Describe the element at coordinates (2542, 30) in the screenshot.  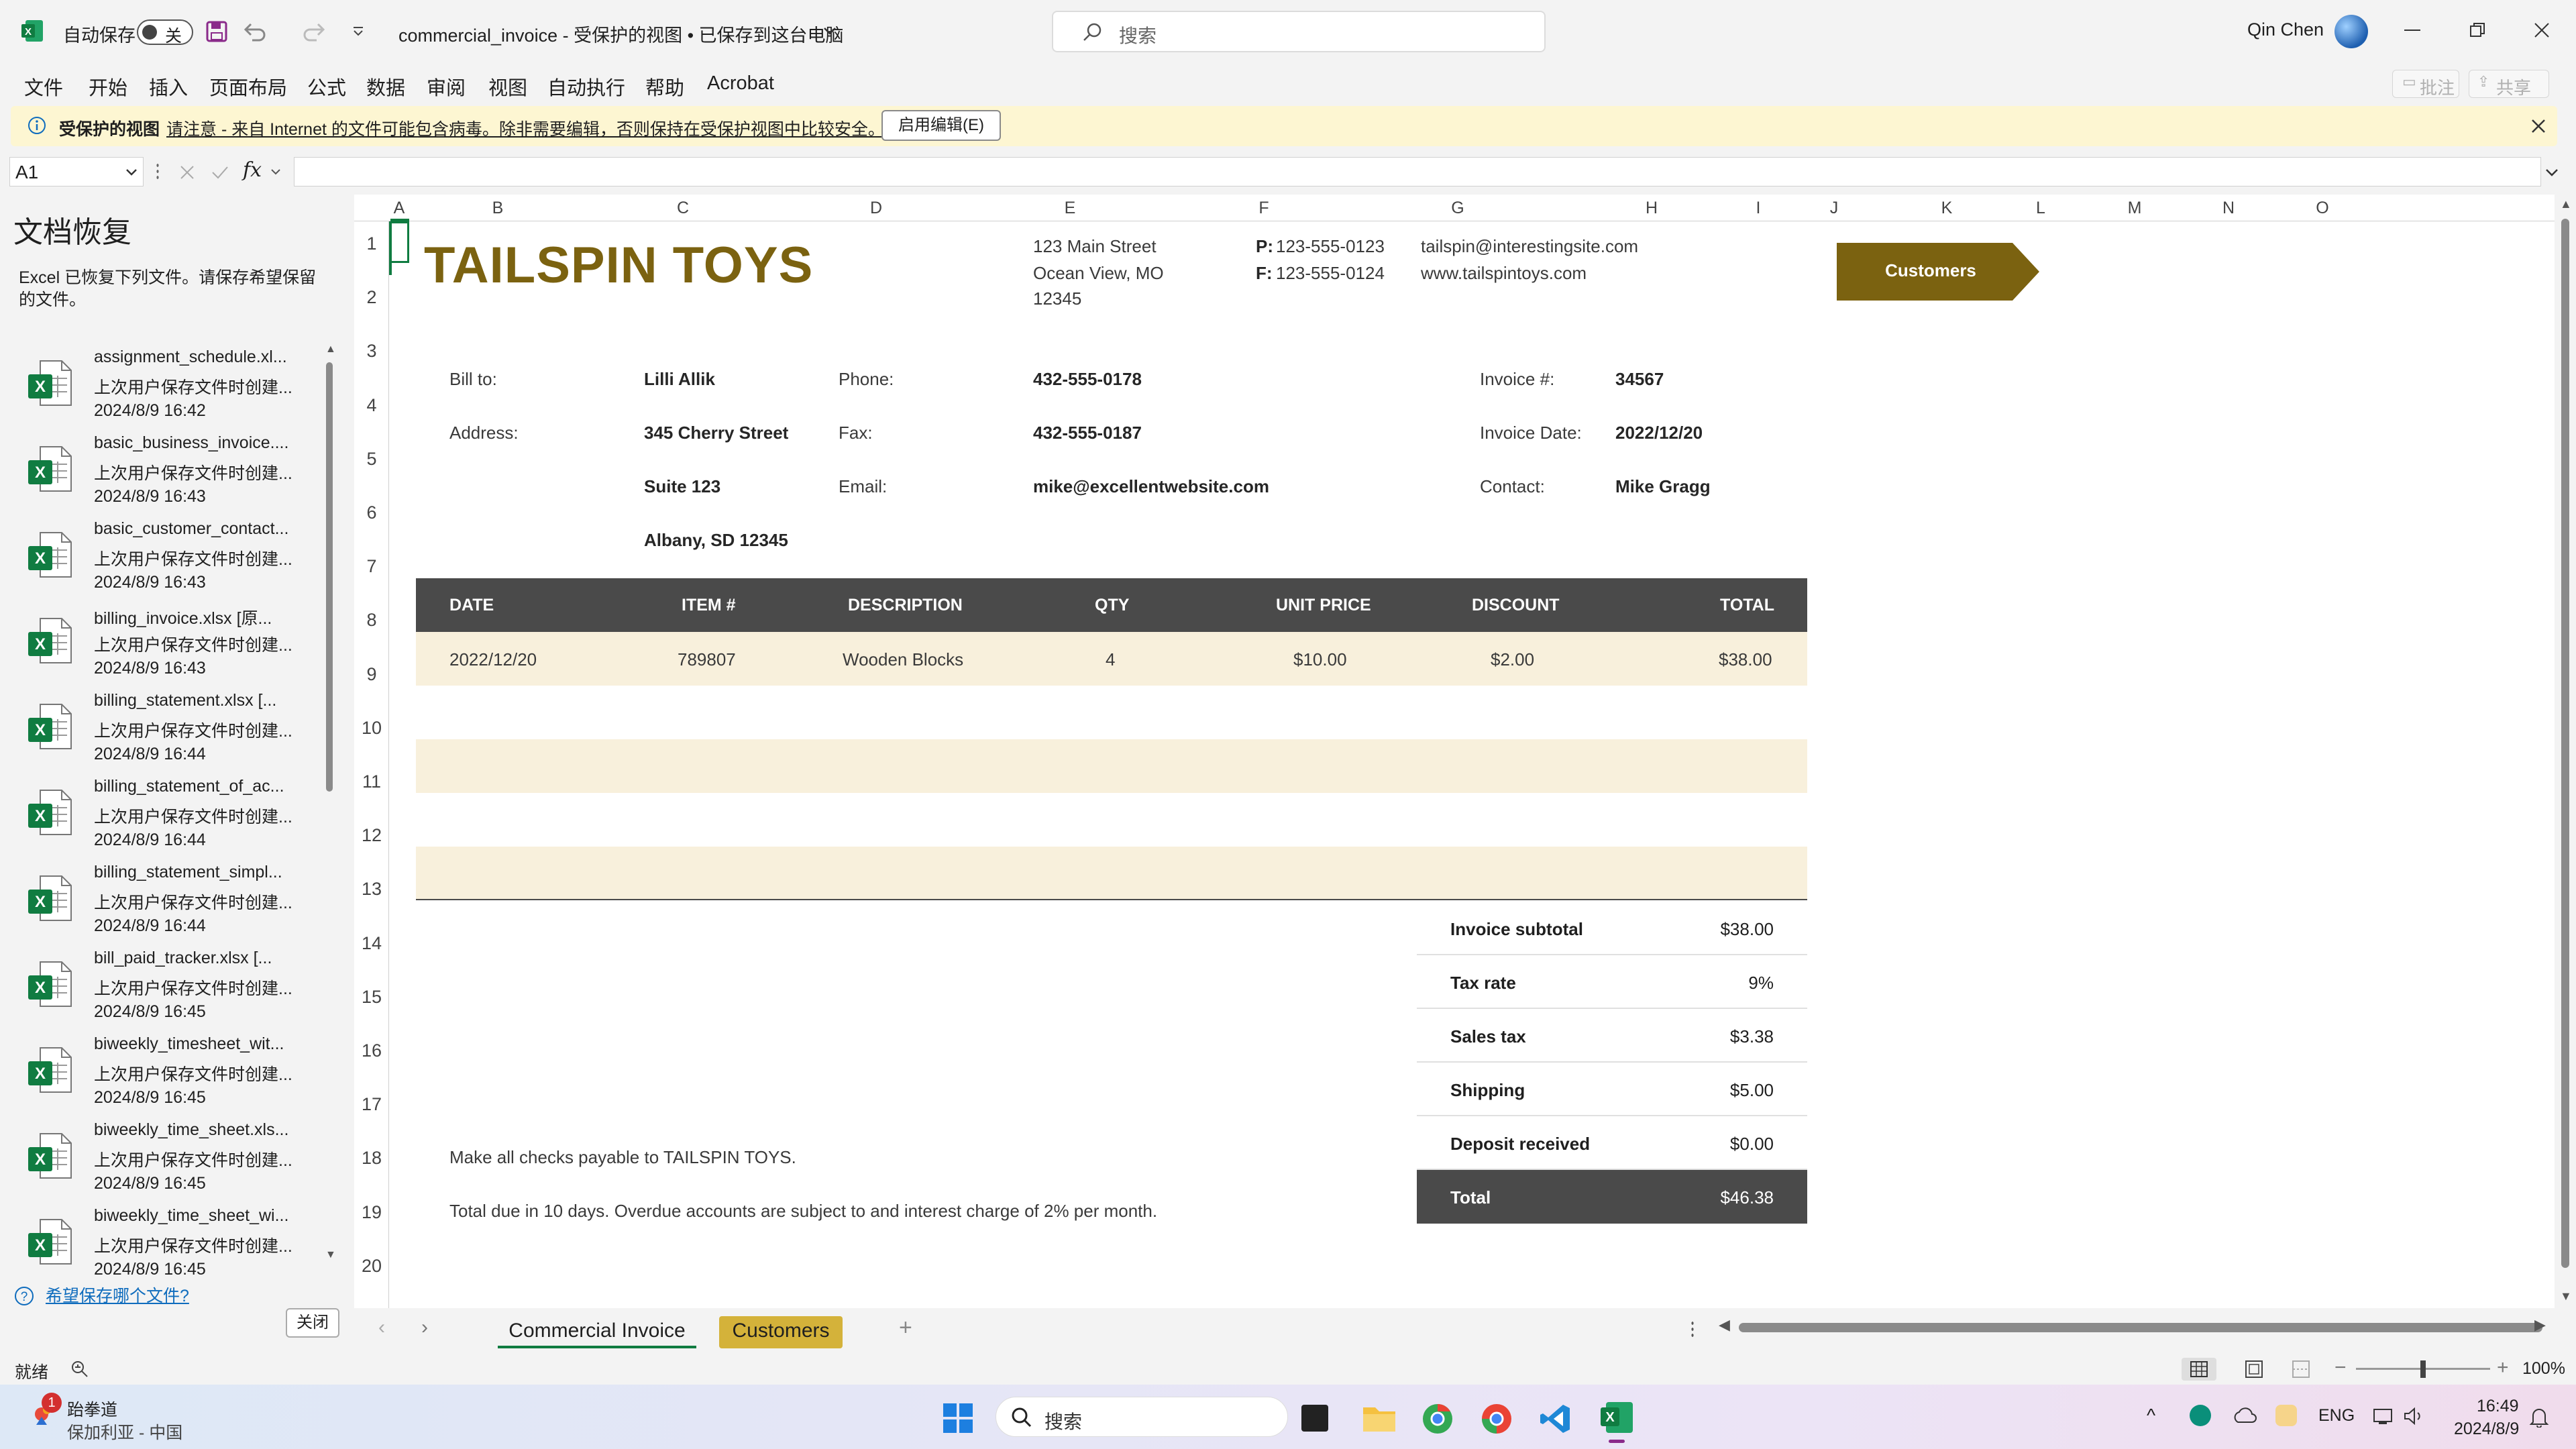
I see `close-window-icon` at that location.